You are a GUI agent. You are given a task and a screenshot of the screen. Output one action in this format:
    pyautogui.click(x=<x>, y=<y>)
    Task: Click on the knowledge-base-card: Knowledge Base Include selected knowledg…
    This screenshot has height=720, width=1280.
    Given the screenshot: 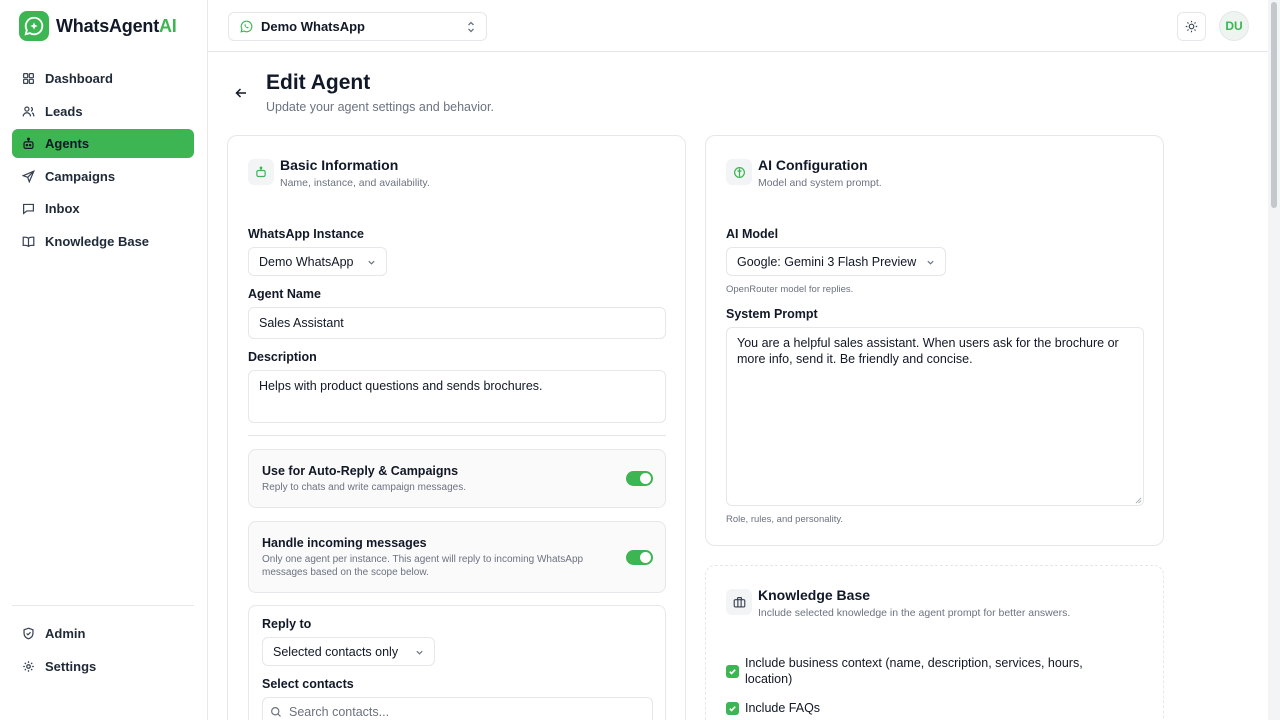 What is the action you would take?
    pyautogui.click(x=934, y=642)
    